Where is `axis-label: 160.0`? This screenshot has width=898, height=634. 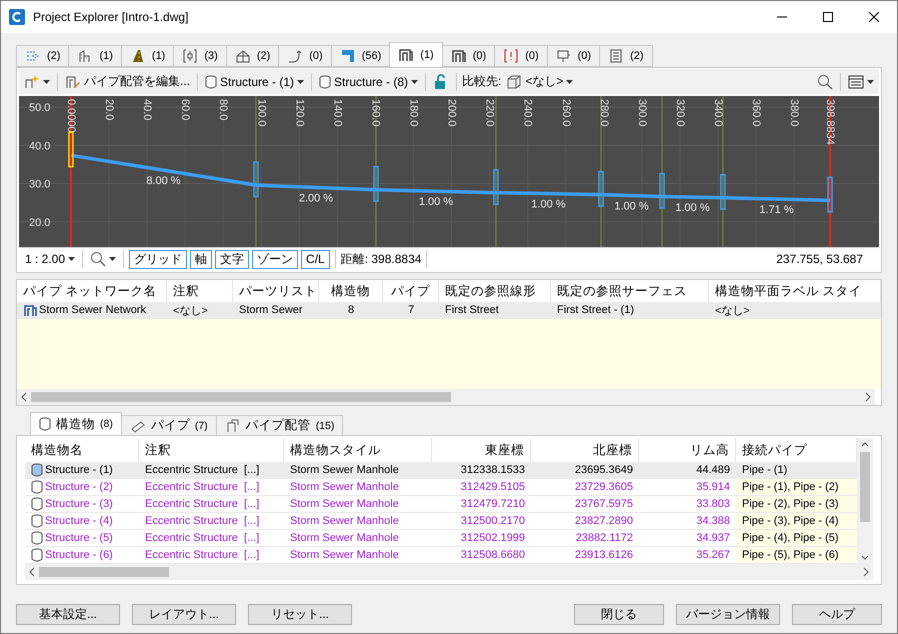
axis-label: 160.0 is located at coordinates (375, 113).